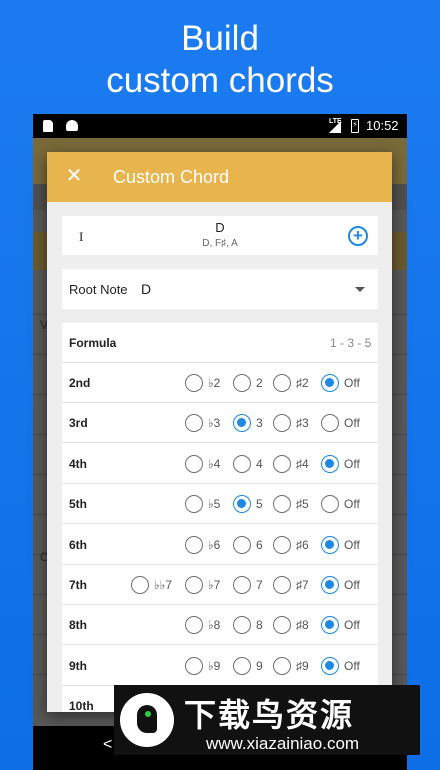  I want to click on option-label: ♯2, so click(302, 383).